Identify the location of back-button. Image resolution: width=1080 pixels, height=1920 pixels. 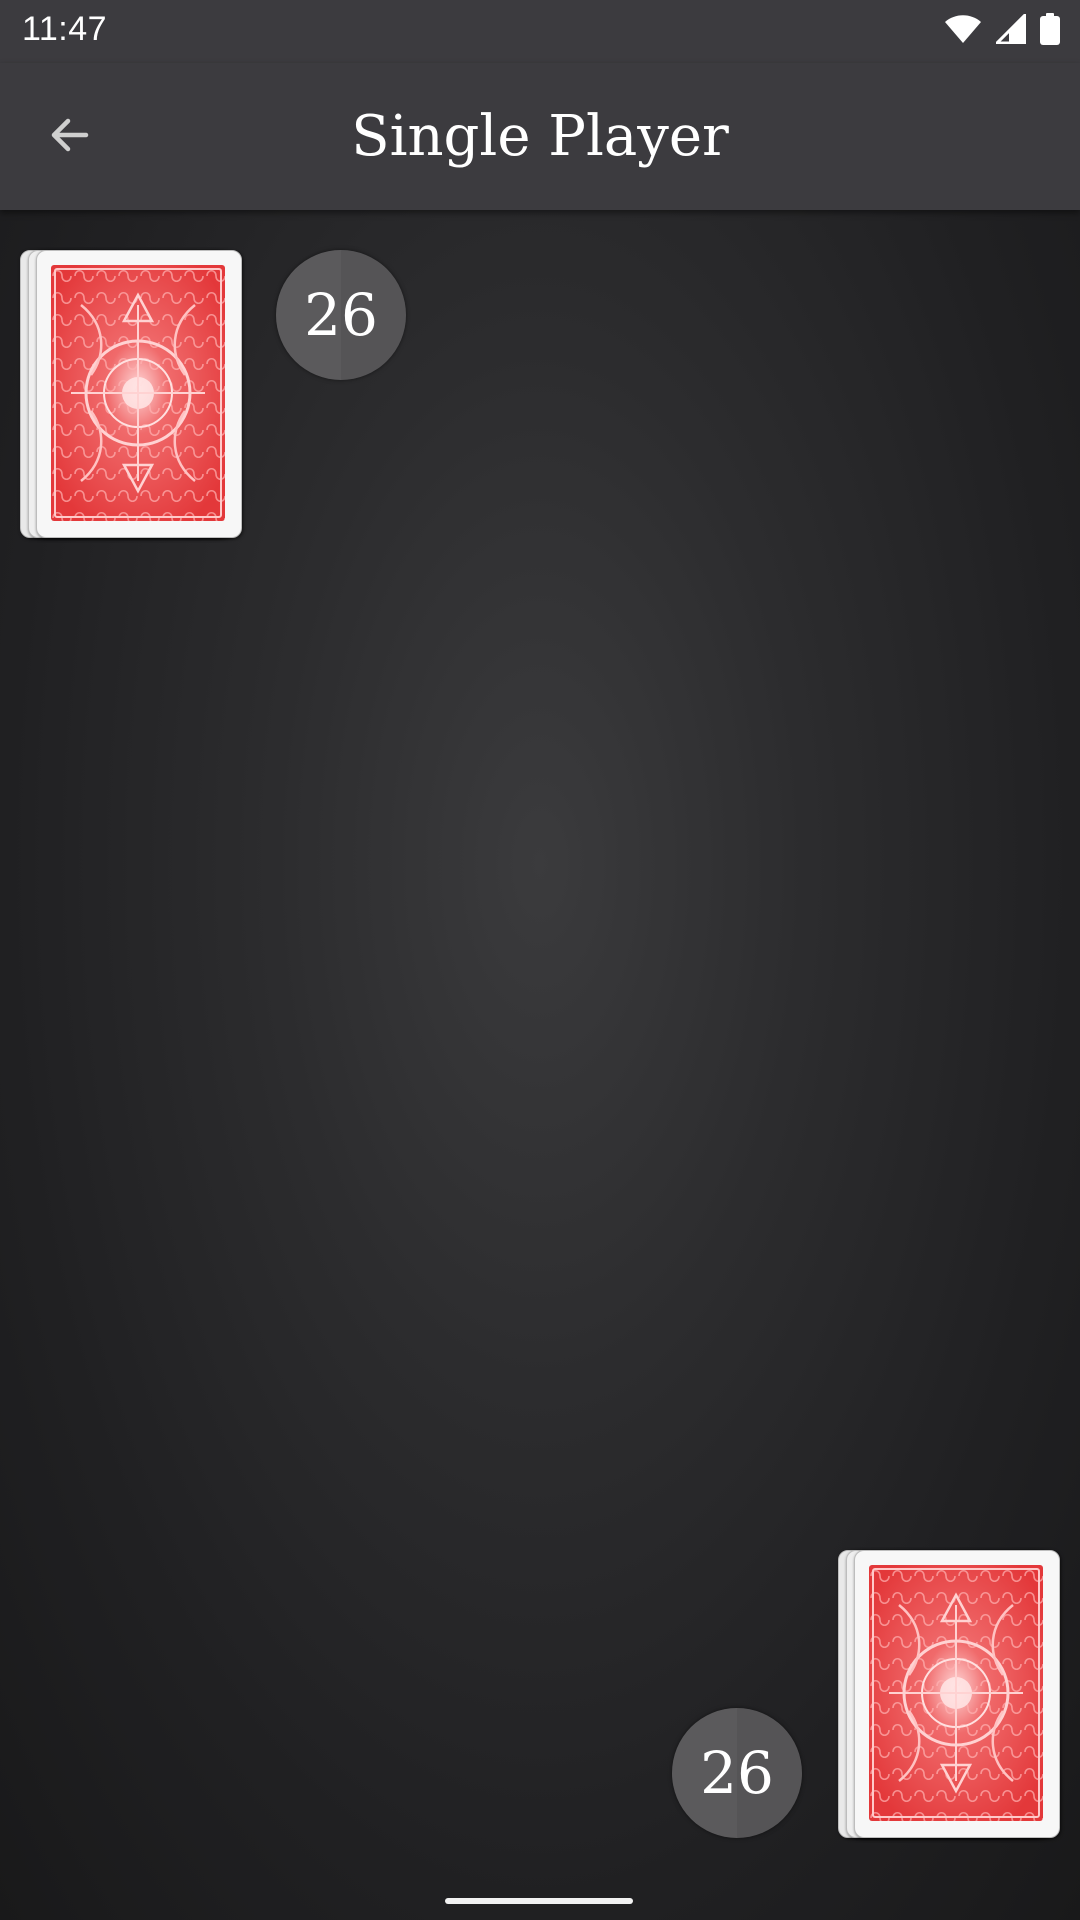
(70, 137).